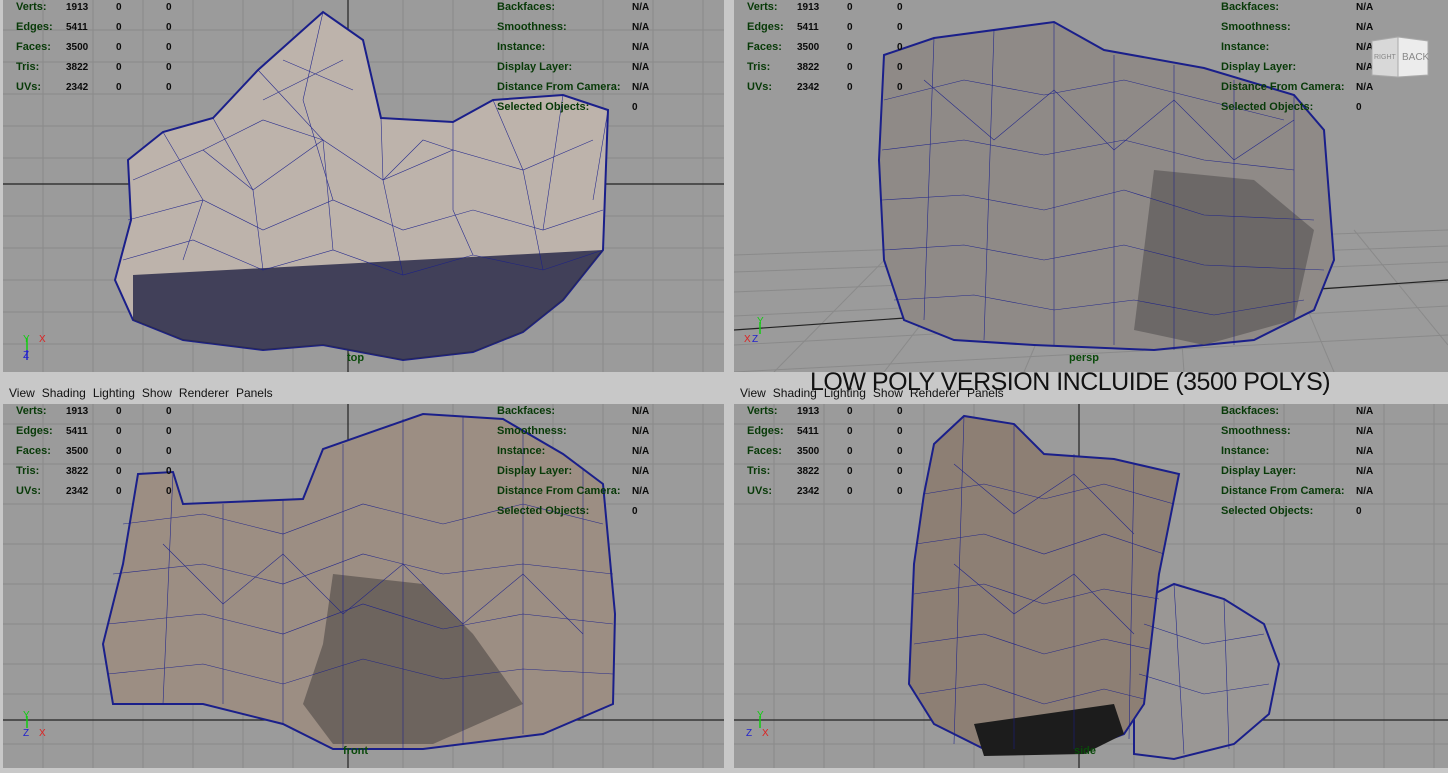  What do you see at coordinates (114, 393) in the screenshot?
I see `menu-lighting: Lighting` at bounding box center [114, 393].